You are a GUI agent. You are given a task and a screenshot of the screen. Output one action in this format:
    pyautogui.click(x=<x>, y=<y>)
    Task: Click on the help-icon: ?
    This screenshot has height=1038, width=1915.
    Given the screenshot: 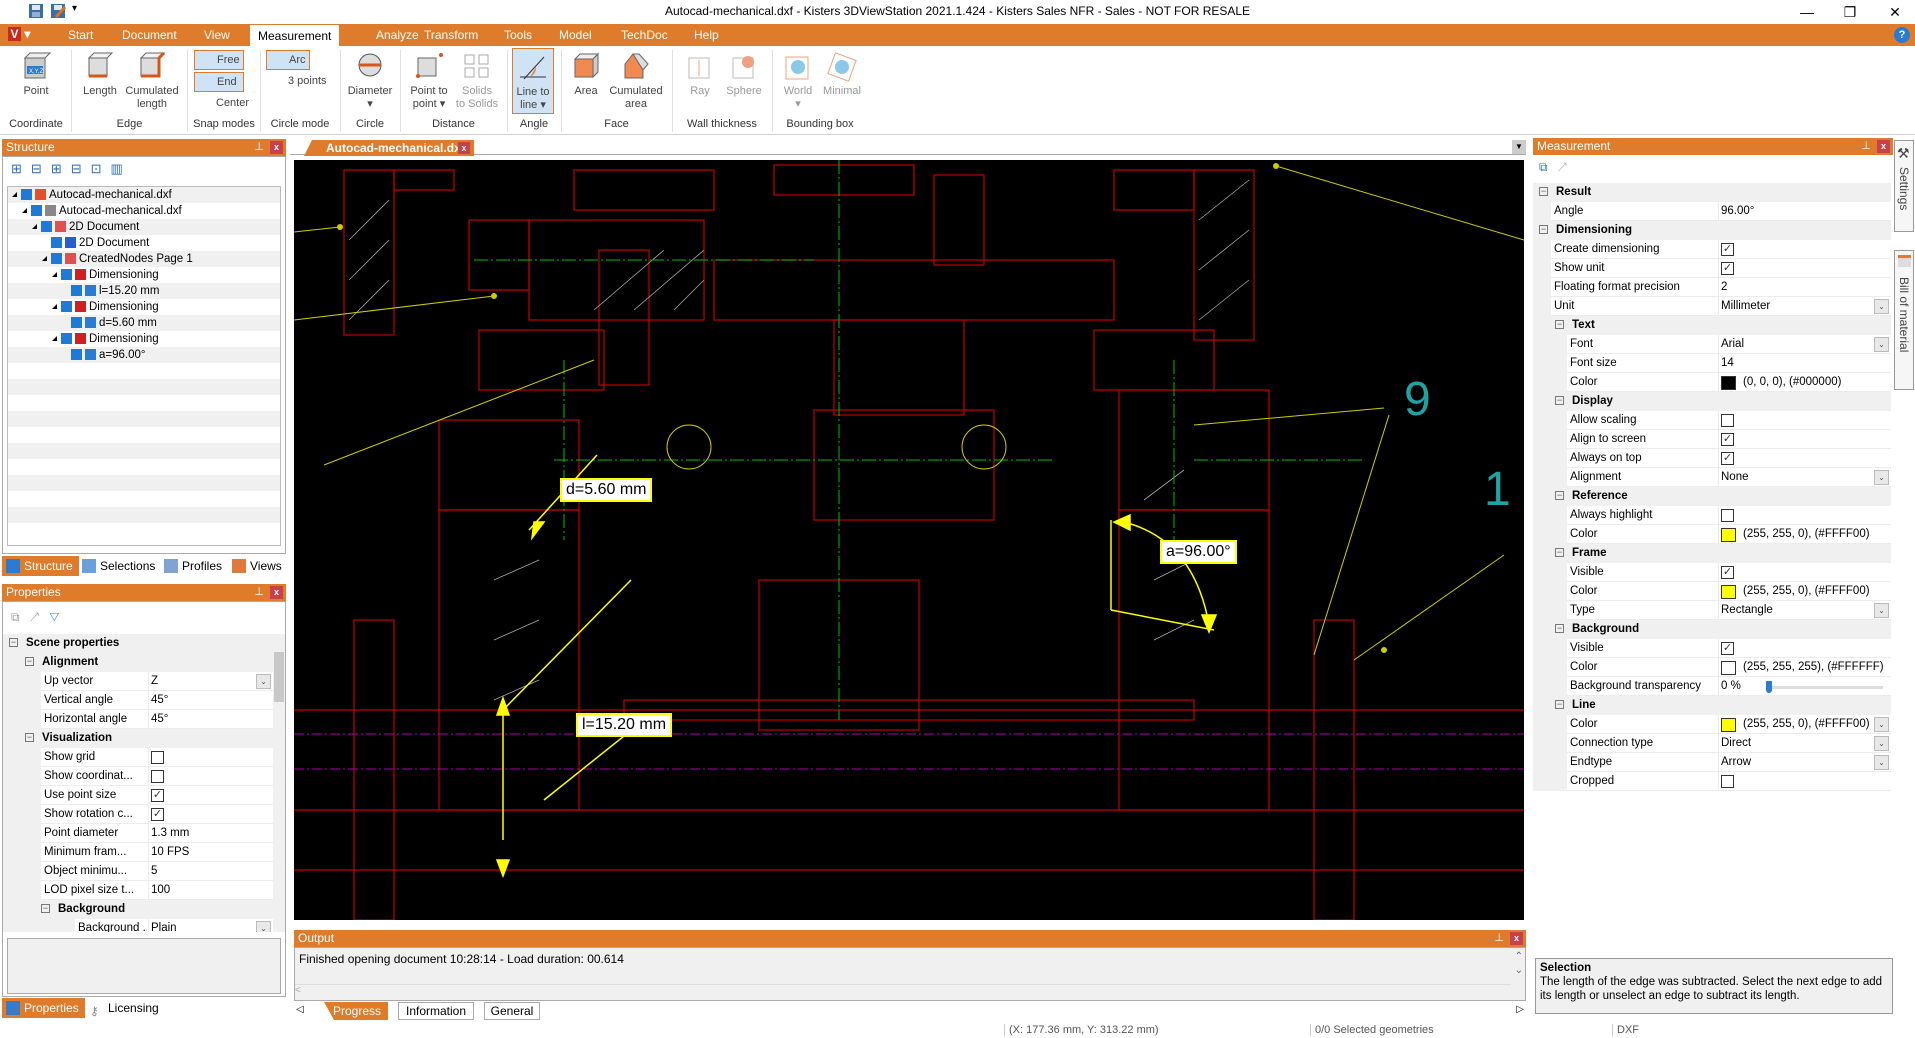 What is the action you would take?
    pyautogui.click(x=1902, y=35)
    